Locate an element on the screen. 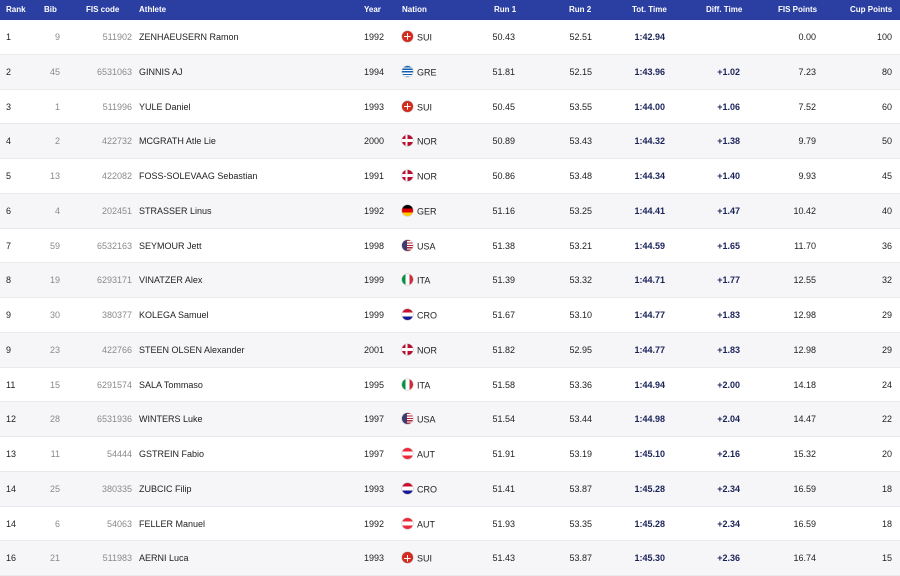  year-cell: 1997 is located at coordinates (373, 454).